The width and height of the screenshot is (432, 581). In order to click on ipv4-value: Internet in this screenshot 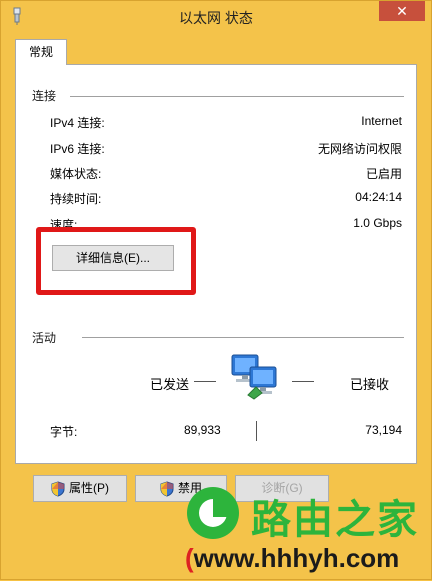, I will do `click(381, 121)`.